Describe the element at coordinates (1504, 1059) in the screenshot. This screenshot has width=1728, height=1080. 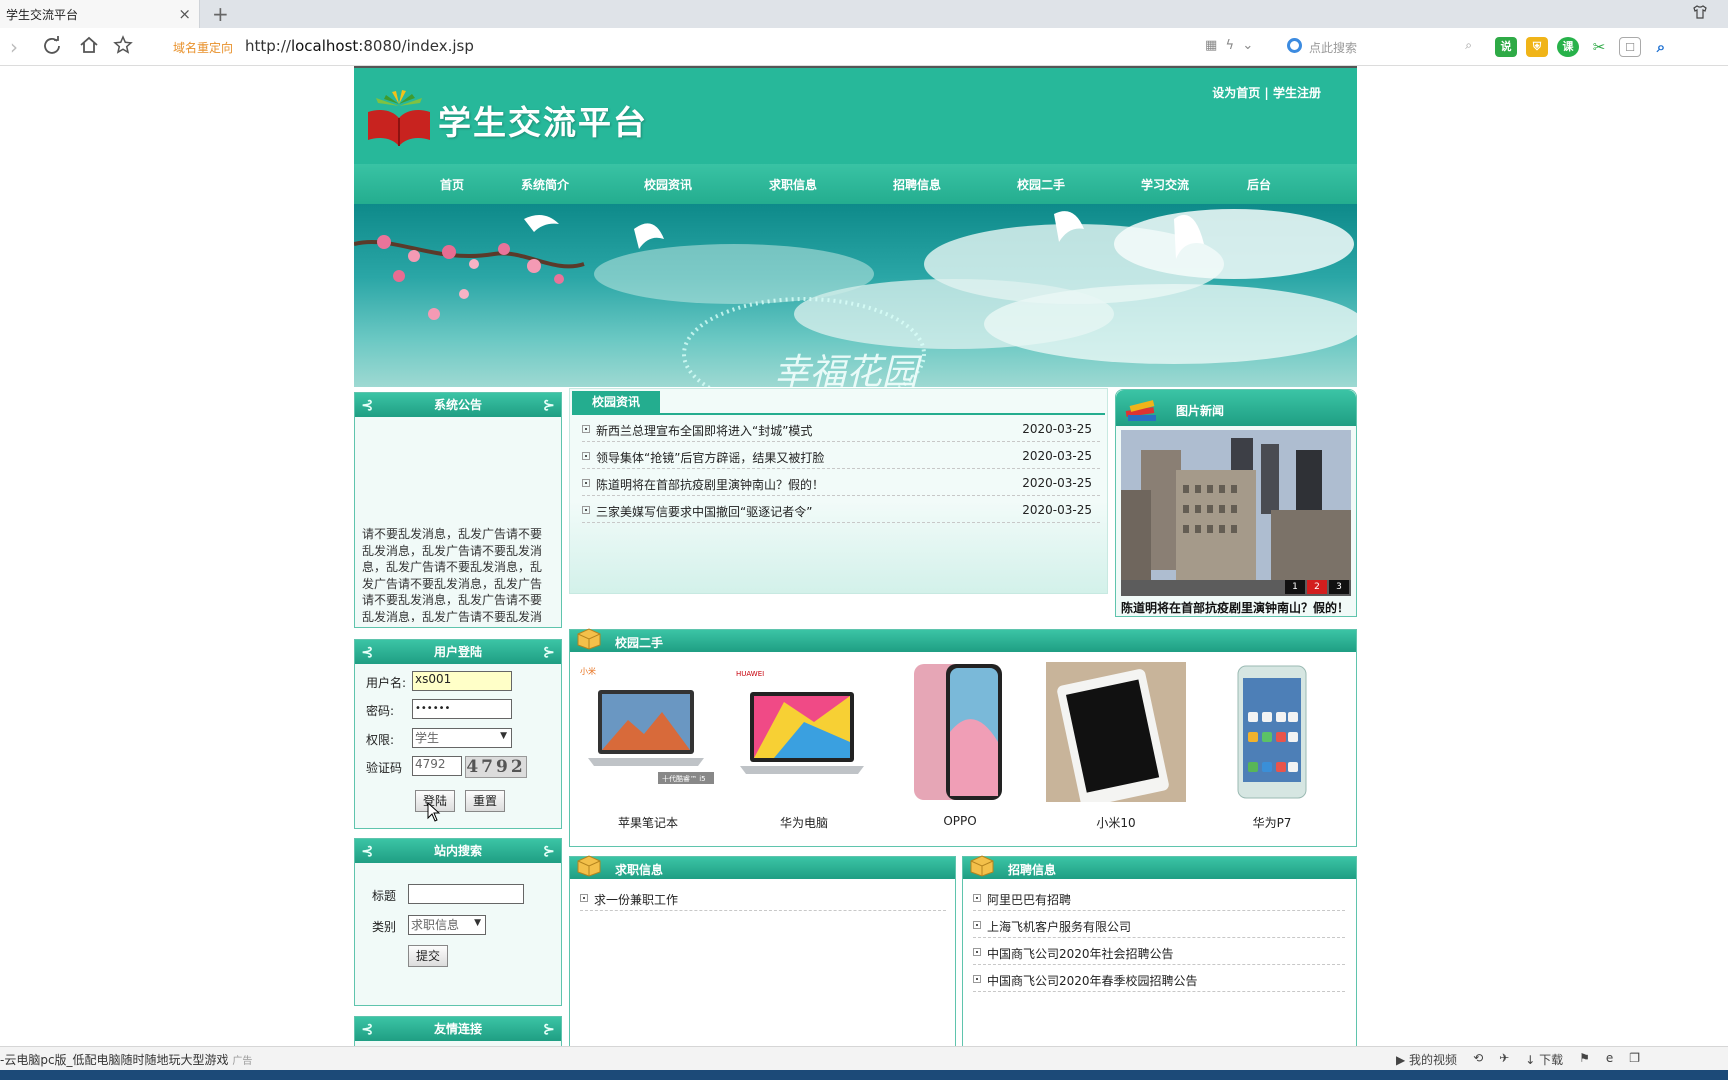
I see `pin-icon: ✈` at that location.